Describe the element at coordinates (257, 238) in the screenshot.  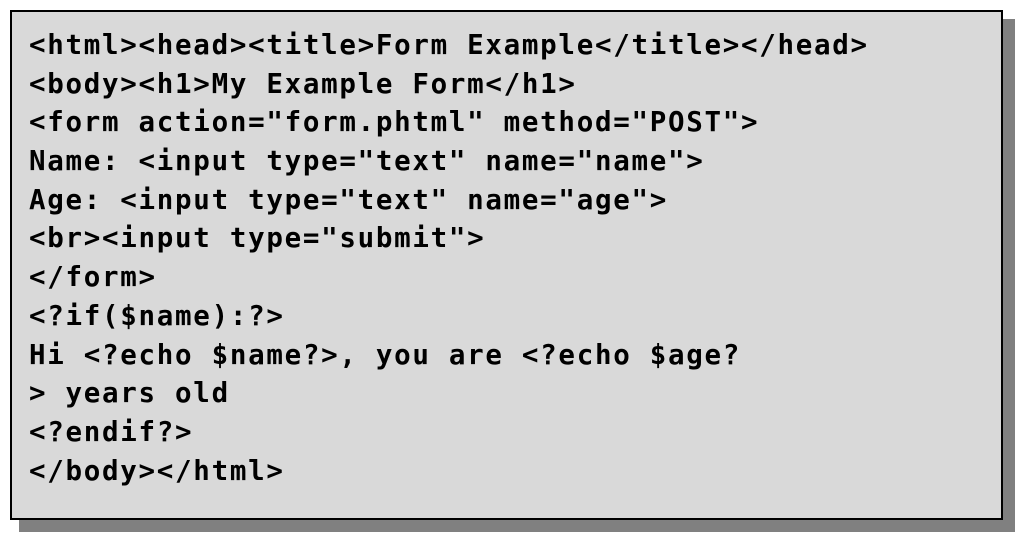
I see `code-line: <br><input type="submit">` at that location.